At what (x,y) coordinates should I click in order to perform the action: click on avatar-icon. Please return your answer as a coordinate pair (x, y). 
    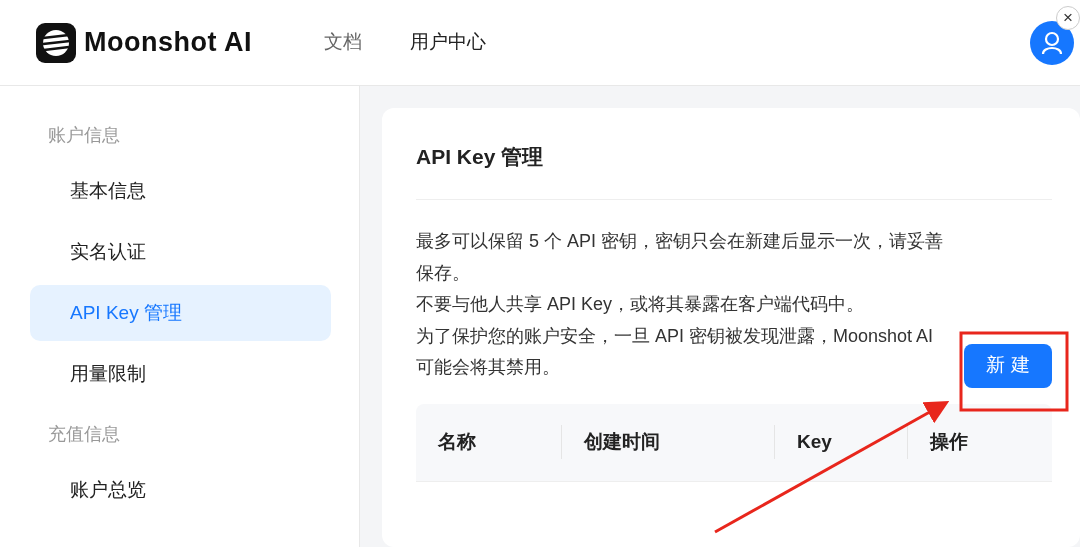
    Looking at the image, I should click on (1052, 42).